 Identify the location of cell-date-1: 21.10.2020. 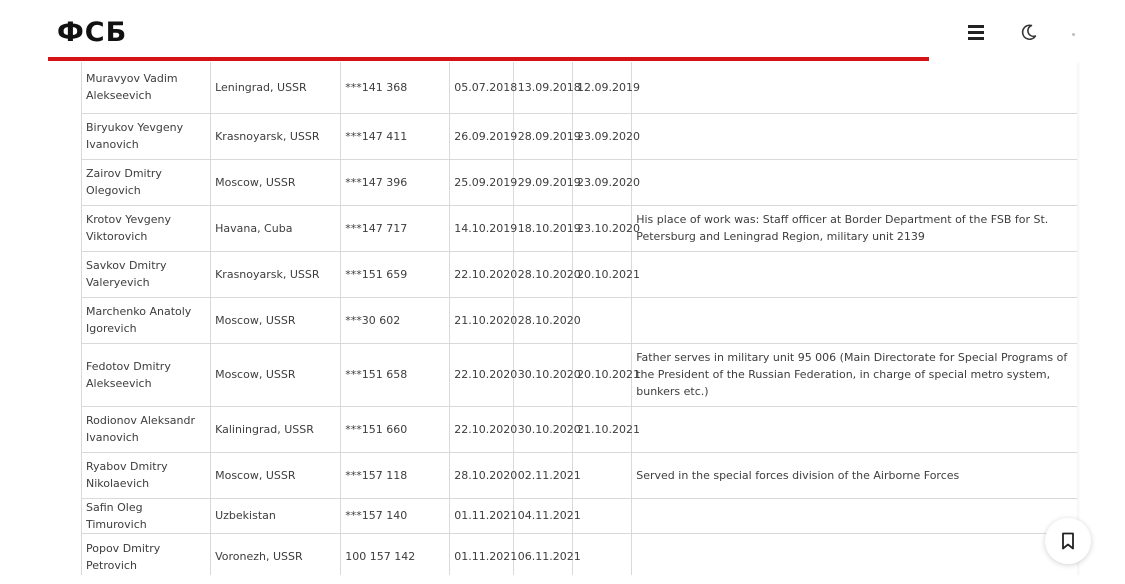
(483, 320).